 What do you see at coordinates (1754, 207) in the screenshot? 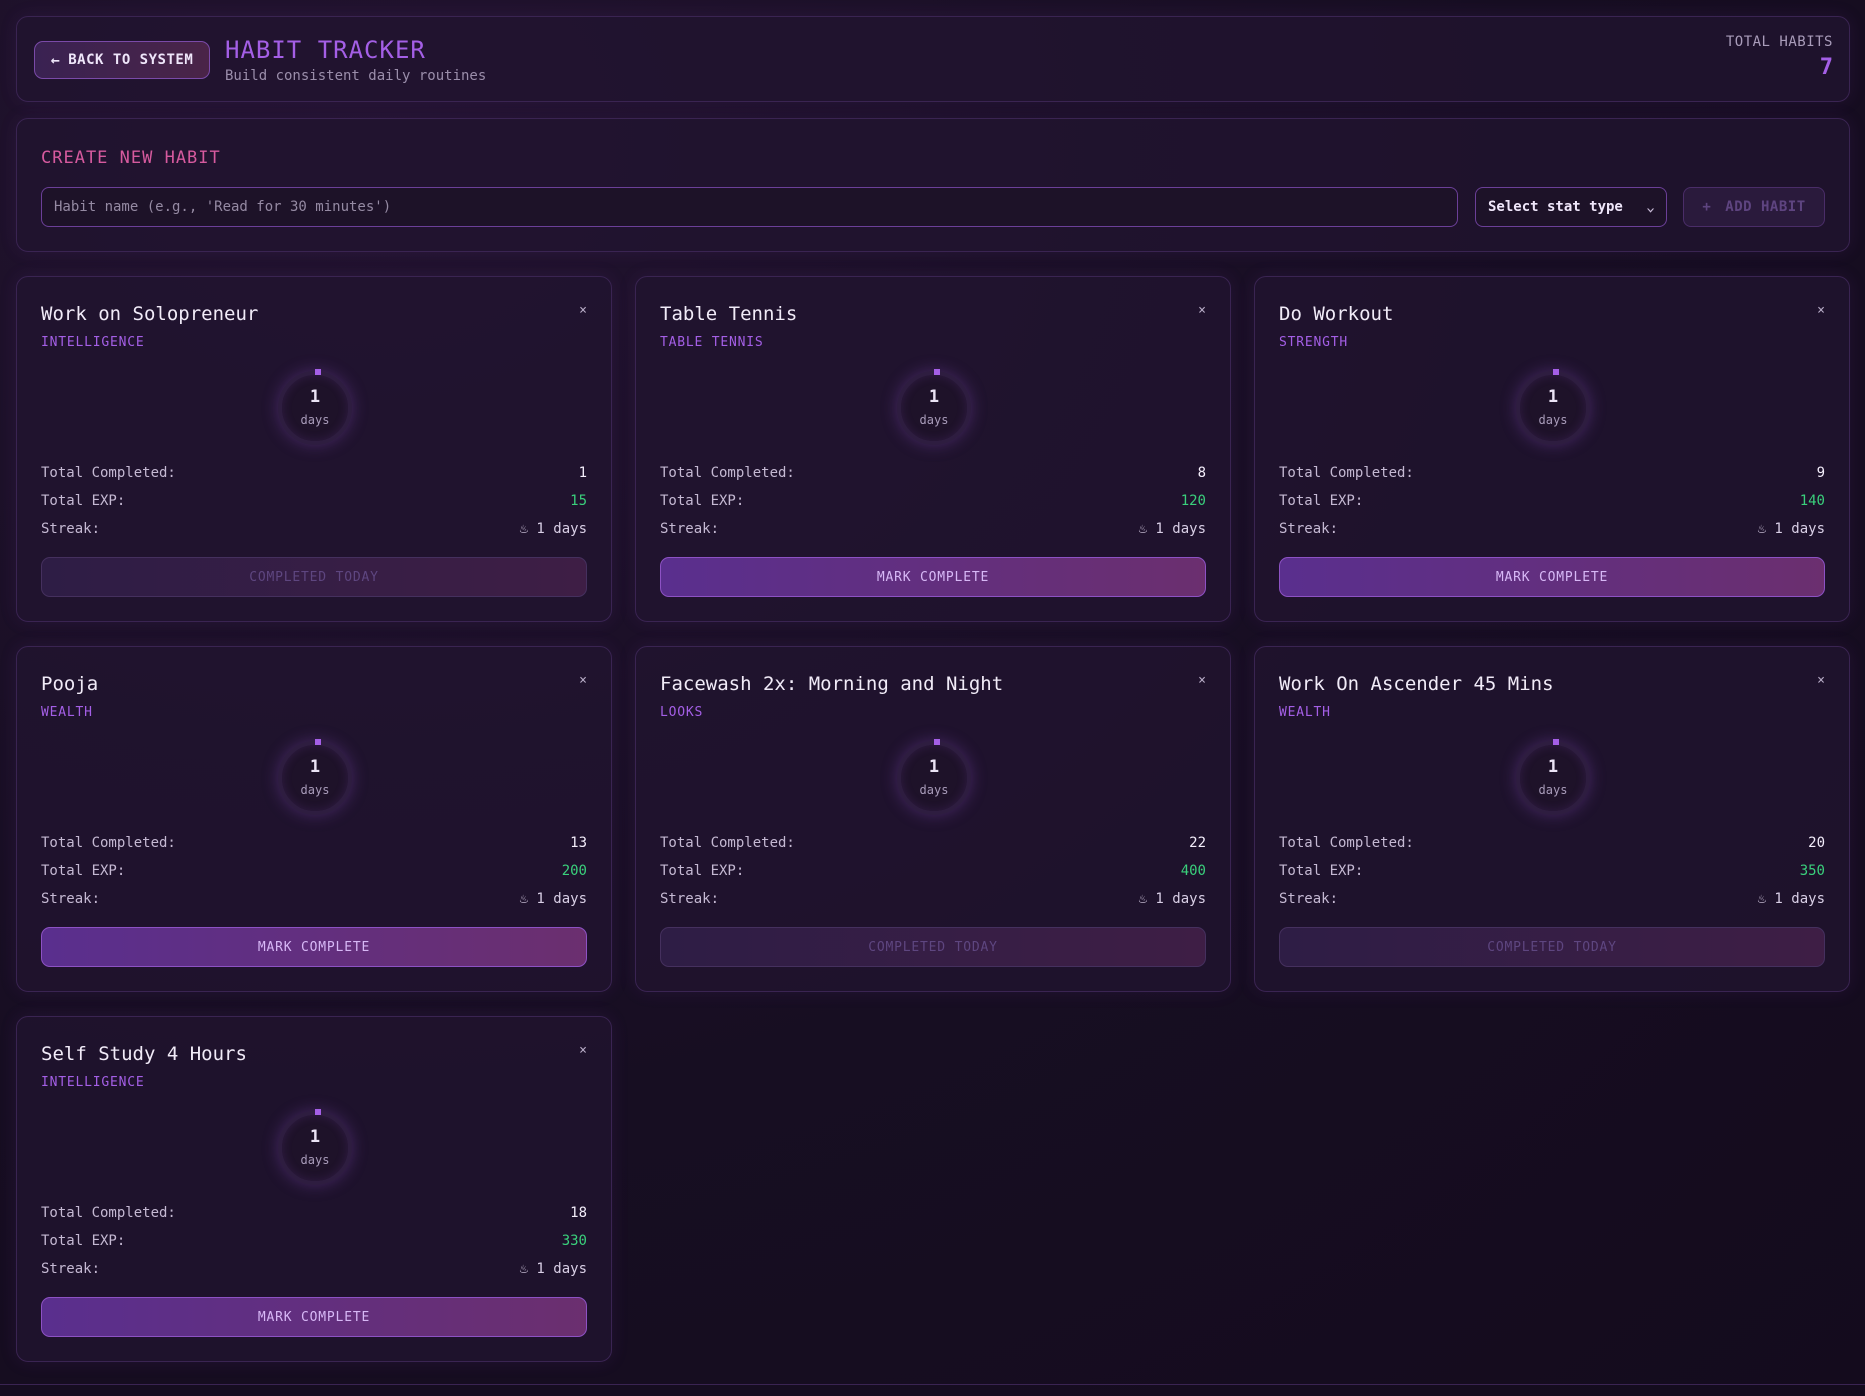
I see `add-habit-button: + ADD HABIT` at bounding box center [1754, 207].